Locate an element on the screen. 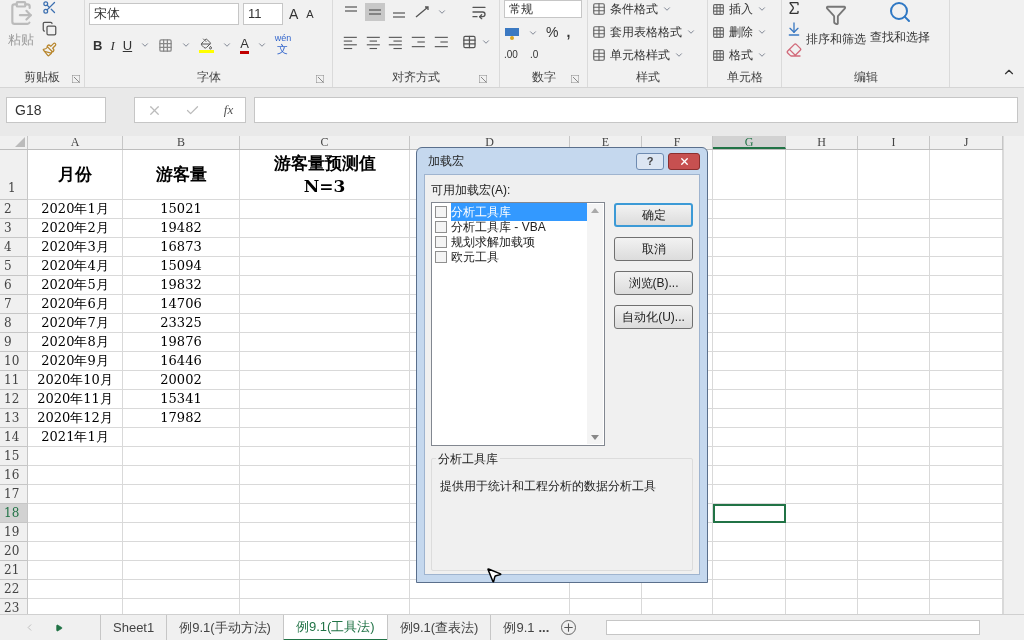  copy-icon is located at coordinates (49, 28).